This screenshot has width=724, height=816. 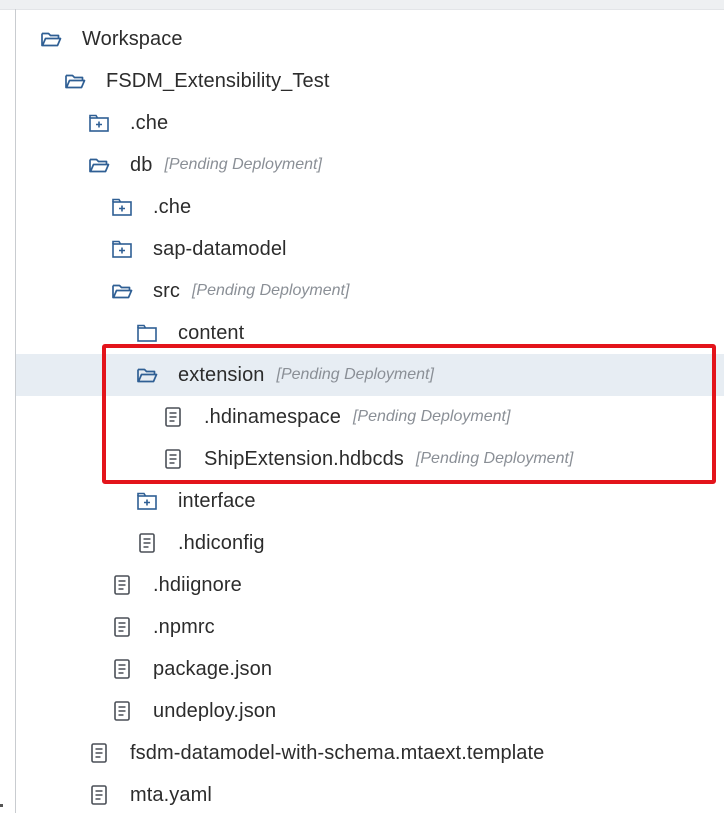 What do you see at coordinates (141, 164) in the screenshot?
I see `tree-item-label: db` at bounding box center [141, 164].